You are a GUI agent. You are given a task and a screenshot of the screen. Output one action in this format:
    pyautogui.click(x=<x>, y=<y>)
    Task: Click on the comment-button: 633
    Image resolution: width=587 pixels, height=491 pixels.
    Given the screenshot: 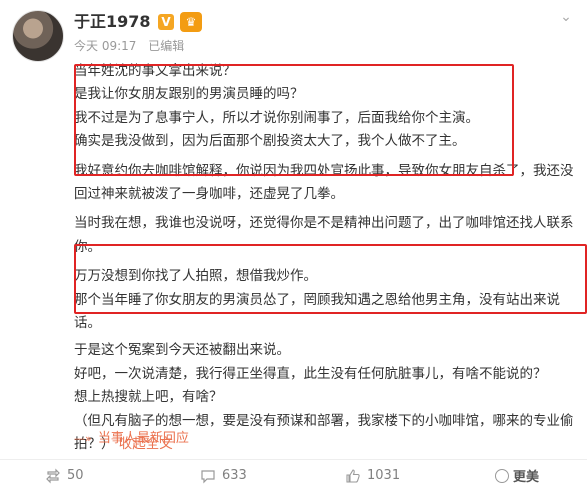 What is the action you would take?
    pyautogui.click(x=223, y=475)
    